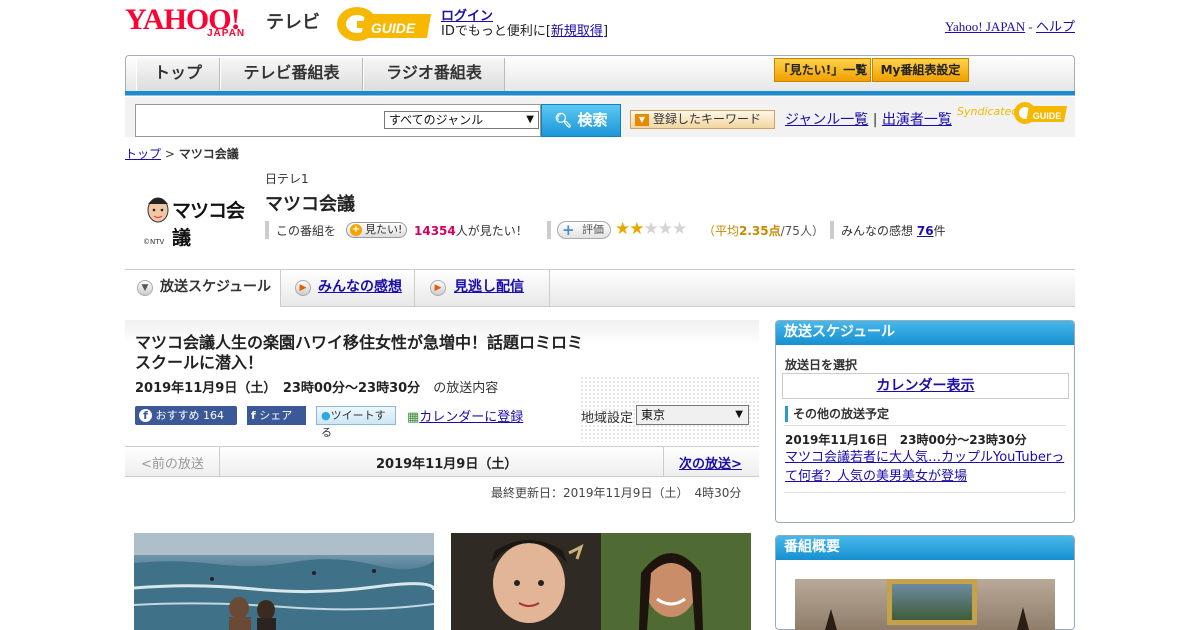  I want to click on nav-tab-radio-guide: ラジオ番組表, so click(434, 75).